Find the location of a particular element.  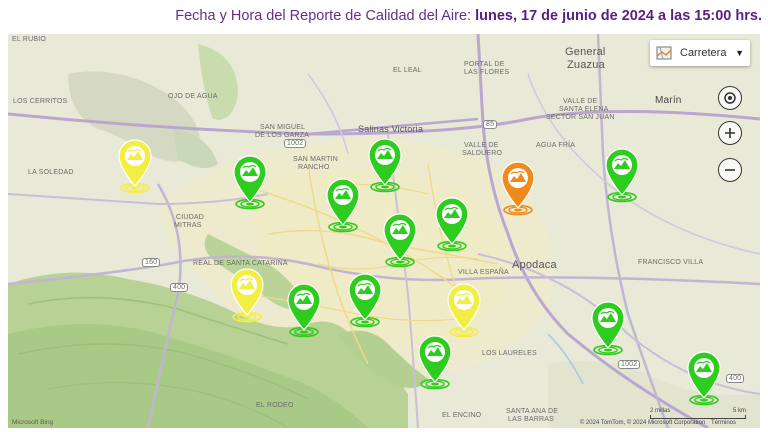

bing-logo: Microsoft Bing is located at coordinates (33, 422).